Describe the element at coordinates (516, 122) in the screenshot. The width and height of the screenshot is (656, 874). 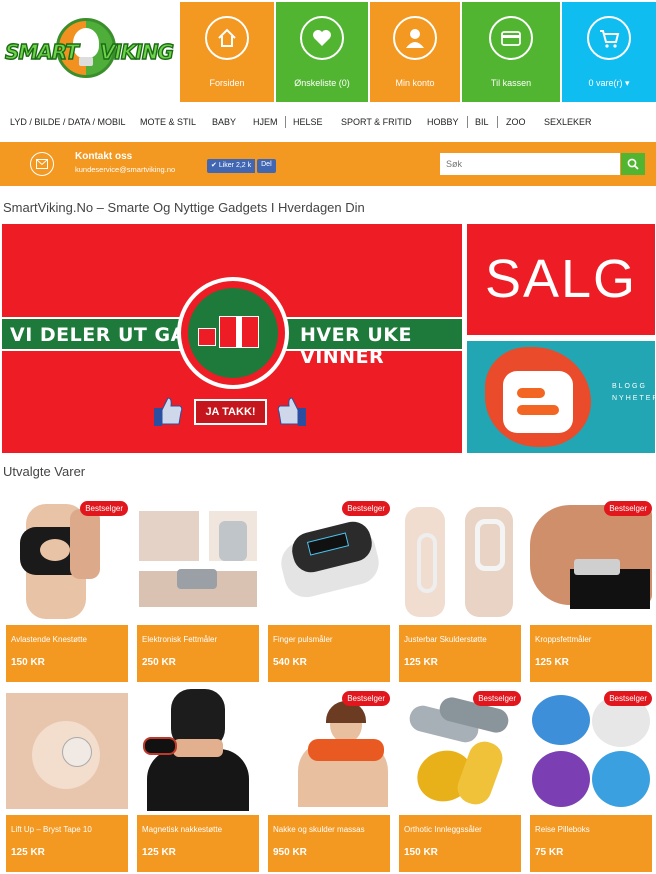
I see `category-item: ZOO` at that location.